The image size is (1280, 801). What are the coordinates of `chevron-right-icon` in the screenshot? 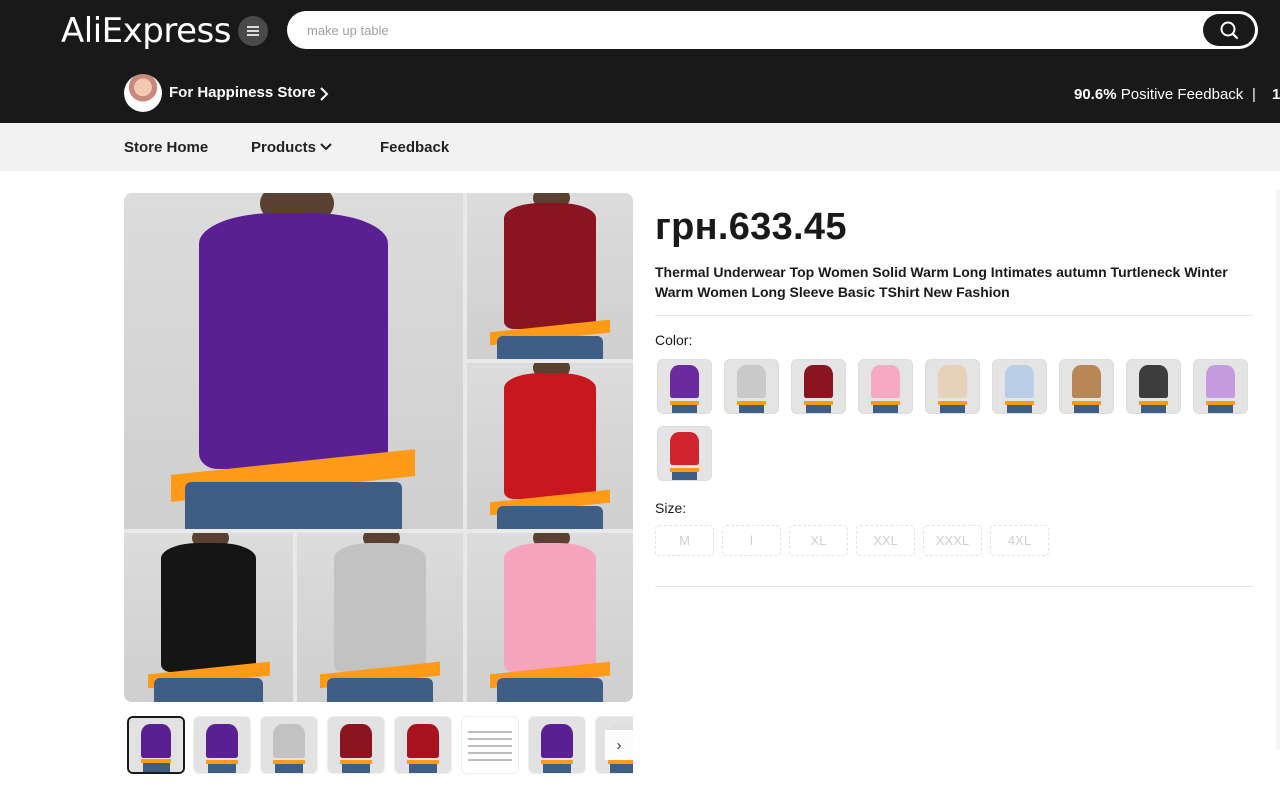 It's located at (324, 94).